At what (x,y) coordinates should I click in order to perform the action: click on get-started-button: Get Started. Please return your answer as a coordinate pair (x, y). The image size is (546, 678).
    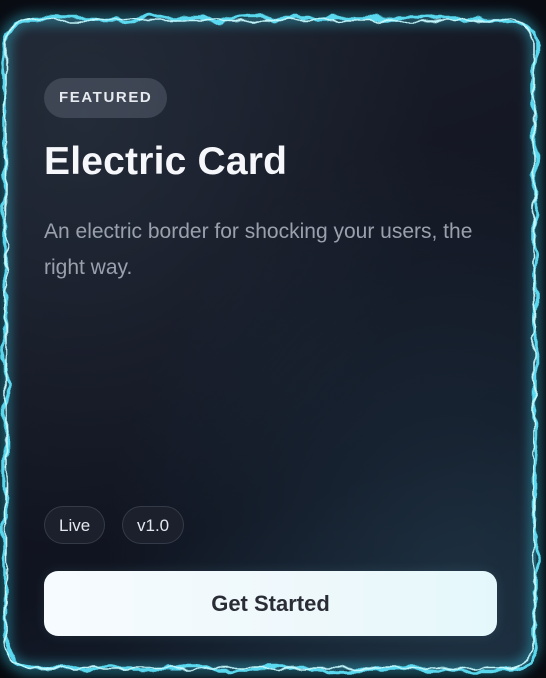
    Looking at the image, I should click on (270, 603).